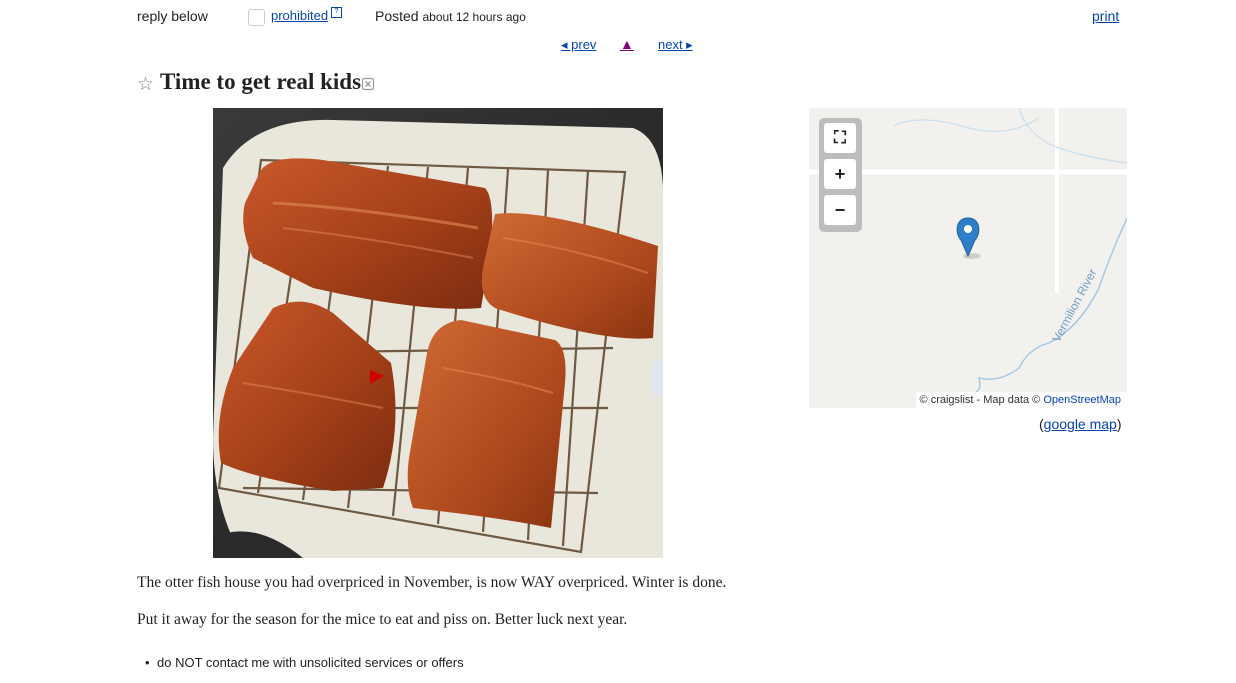 The width and height of the screenshot is (1236, 683). What do you see at coordinates (840, 138) in the screenshot?
I see `fullscreen-icon: ⛶` at bounding box center [840, 138].